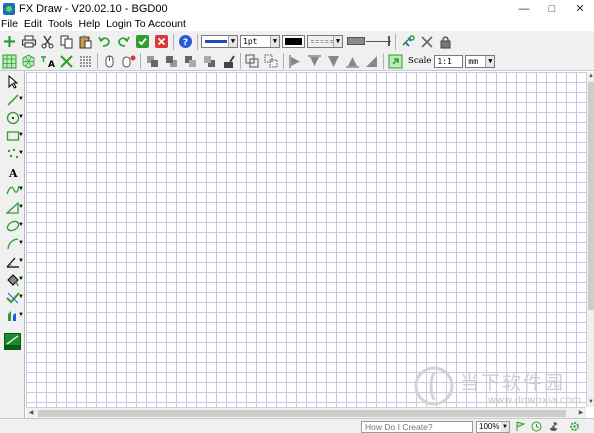  What do you see at coordinates (524, 8) in the screenshot?
I see `minimize-button: —` at bounding box center [524, 8].